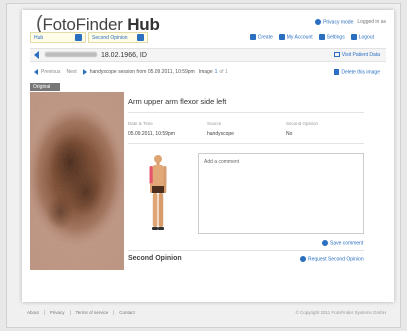 The height and width of the screenshot is (331, 407). Describe the element at coordinates (360, 72) in the screenshot. I see `delete-image-label: Delete this image` at that location.